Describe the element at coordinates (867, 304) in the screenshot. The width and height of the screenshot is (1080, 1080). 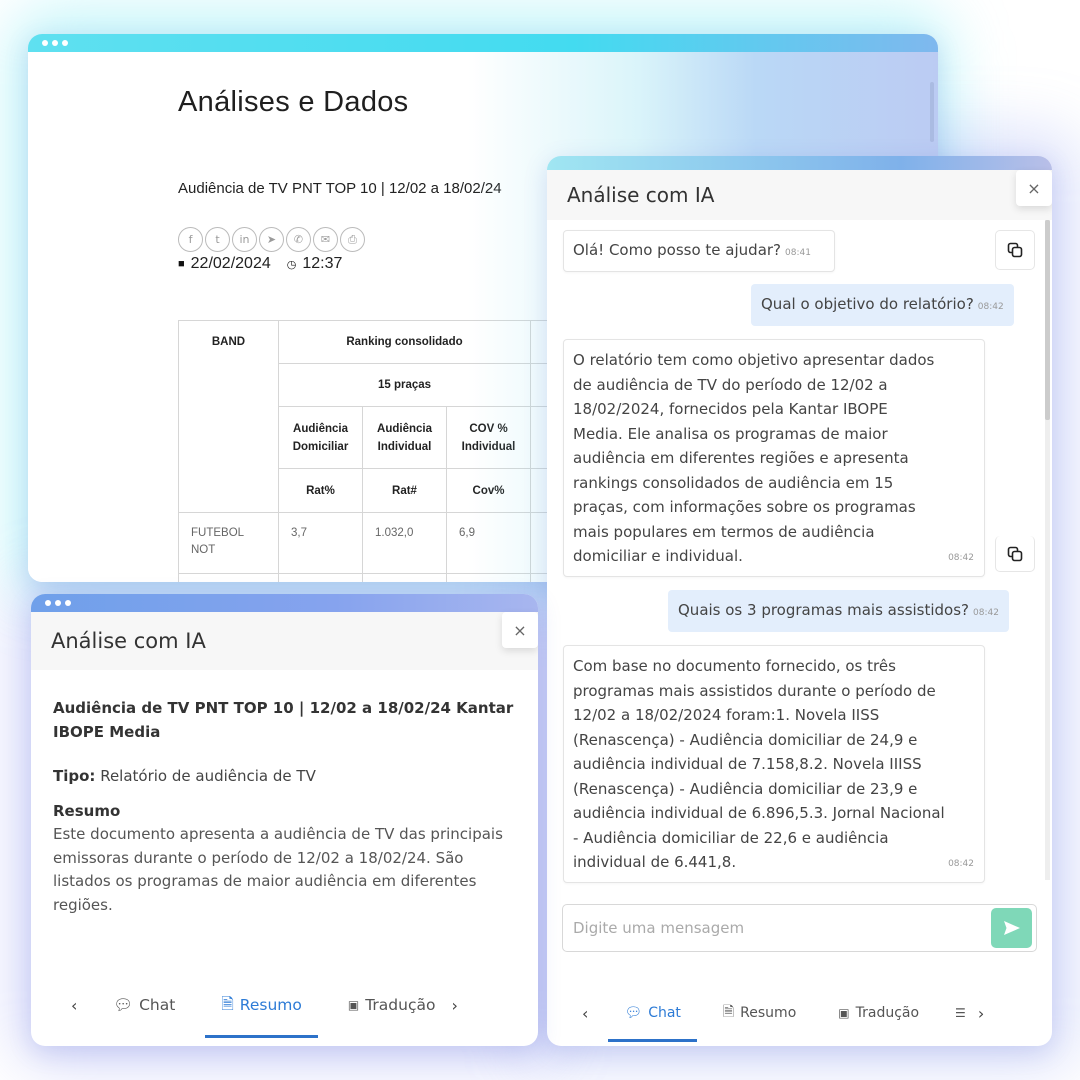
I see `message-text: Qual o objetivo do relatório?` at that location.